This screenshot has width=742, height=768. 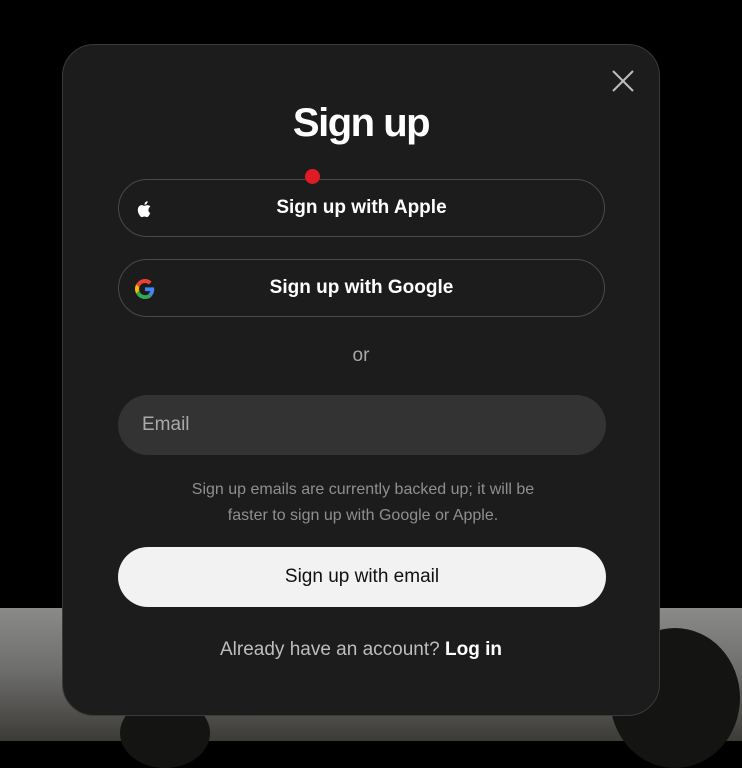 What do you see at coordinates (330, 649) in the screenshot?
I see `login-prompt: Already have an account?` at bounding box center [330, 649].